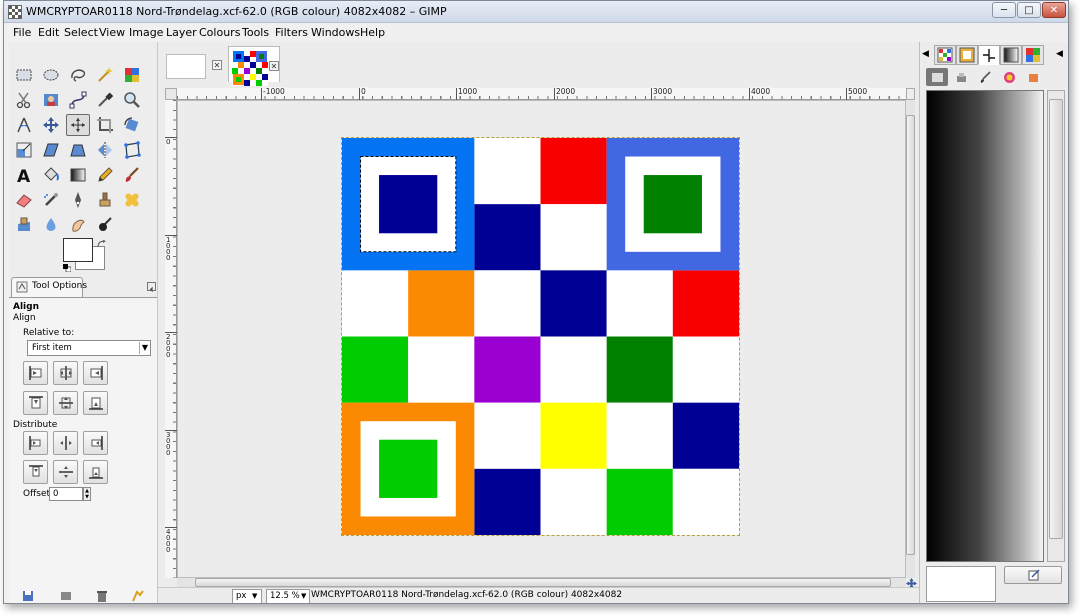 This screenshot has height=615, width=1080. What do you see at coordinates (105, 175) in the screenshot?
I see `pencil-icon` at bounding box center [105, 175].